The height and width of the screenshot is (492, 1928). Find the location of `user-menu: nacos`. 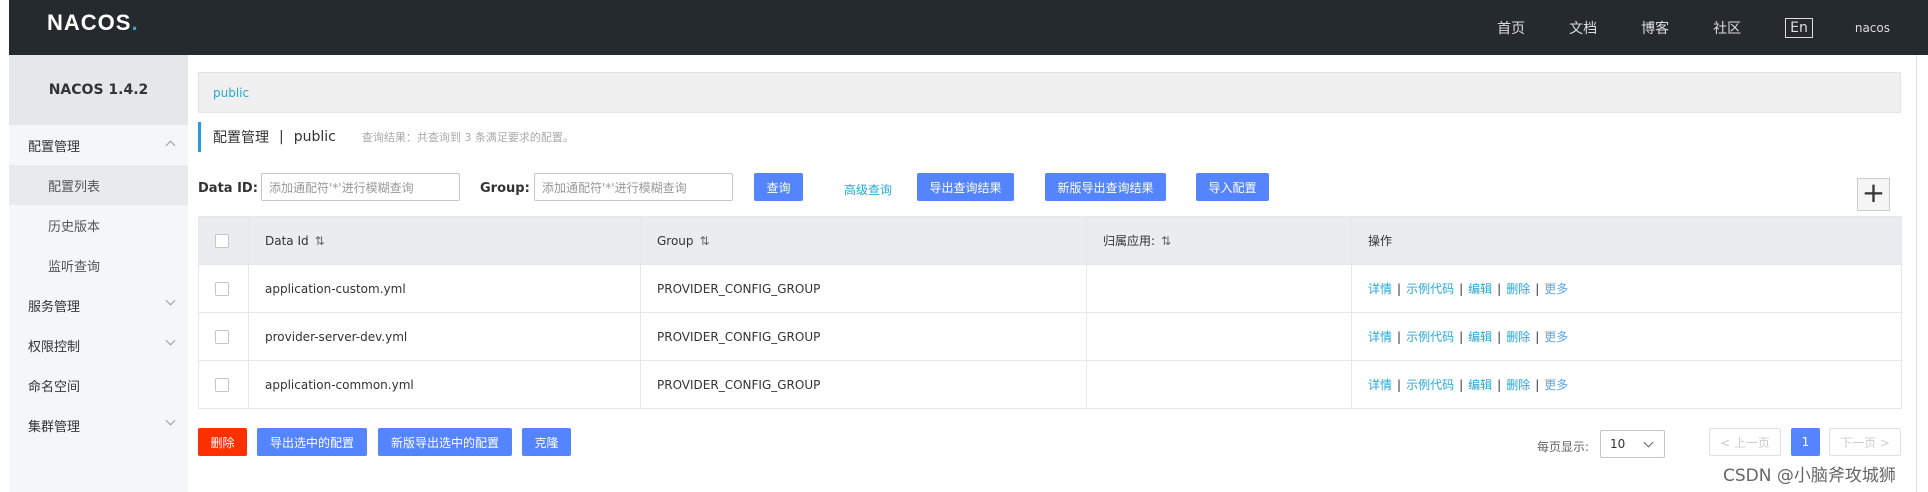

user-menu: nacos is located at coordinates (1872, 28).